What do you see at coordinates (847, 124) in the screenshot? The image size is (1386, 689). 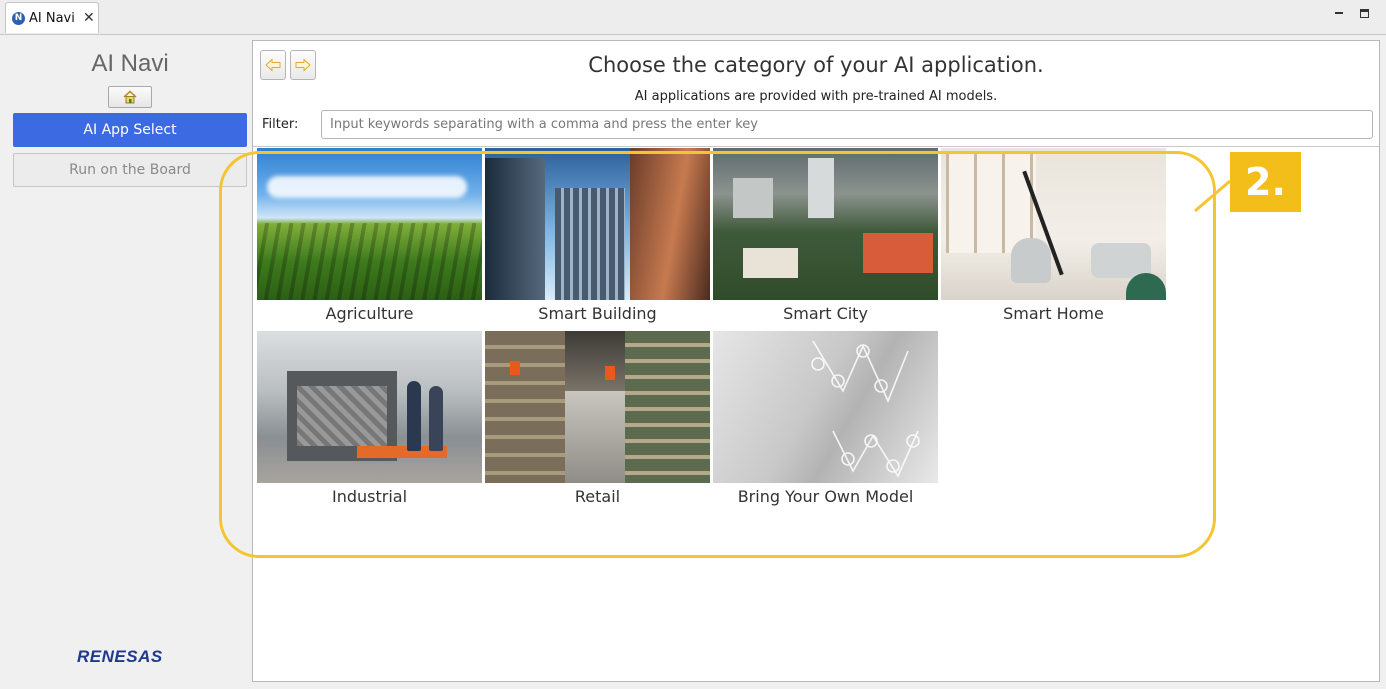 I see `filter-input` at bounding box center [847, 124].